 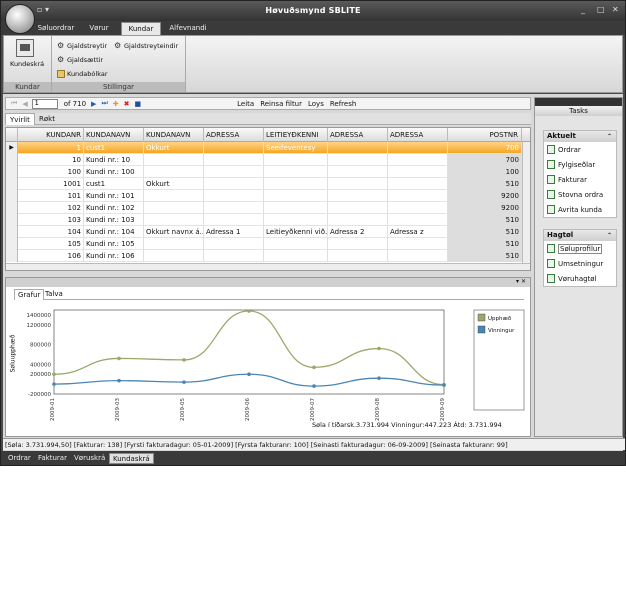 I want to click on table-cell: 9200, so click(x=485, y=208).